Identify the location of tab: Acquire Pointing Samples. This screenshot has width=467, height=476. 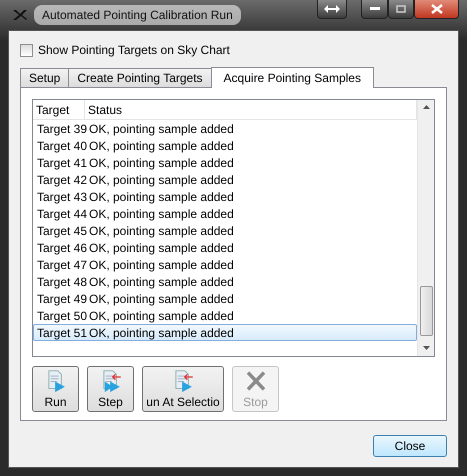
(292, 77).